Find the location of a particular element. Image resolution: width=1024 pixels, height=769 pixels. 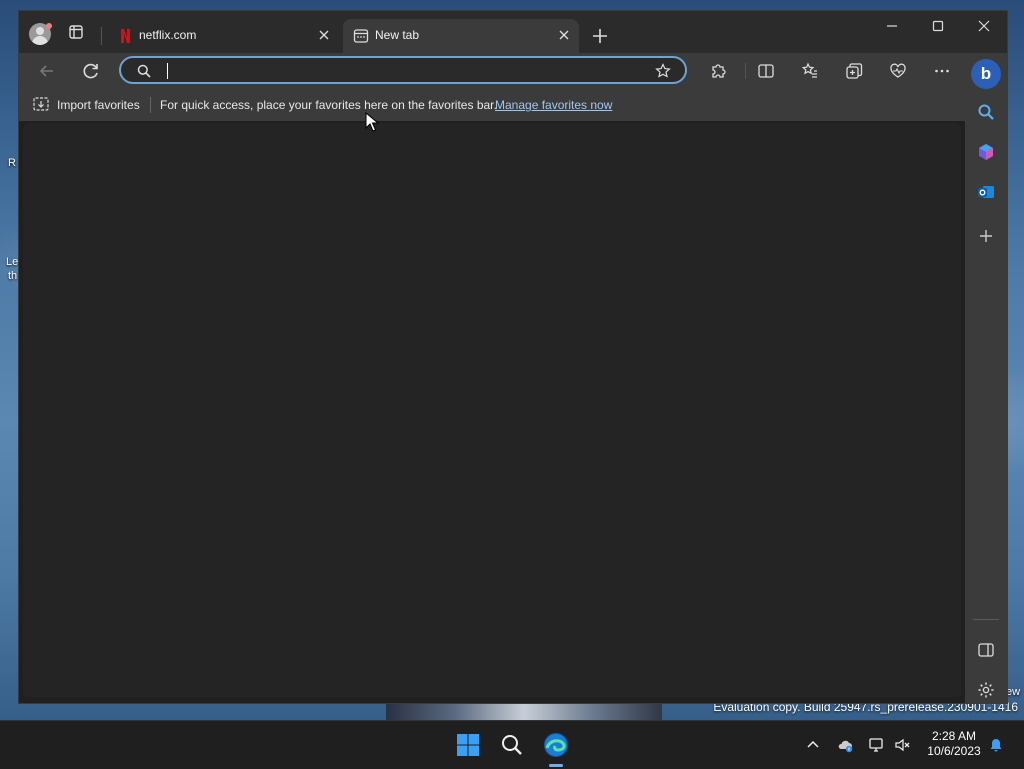

back-arrow-icon is located at coordinates (47, 71).